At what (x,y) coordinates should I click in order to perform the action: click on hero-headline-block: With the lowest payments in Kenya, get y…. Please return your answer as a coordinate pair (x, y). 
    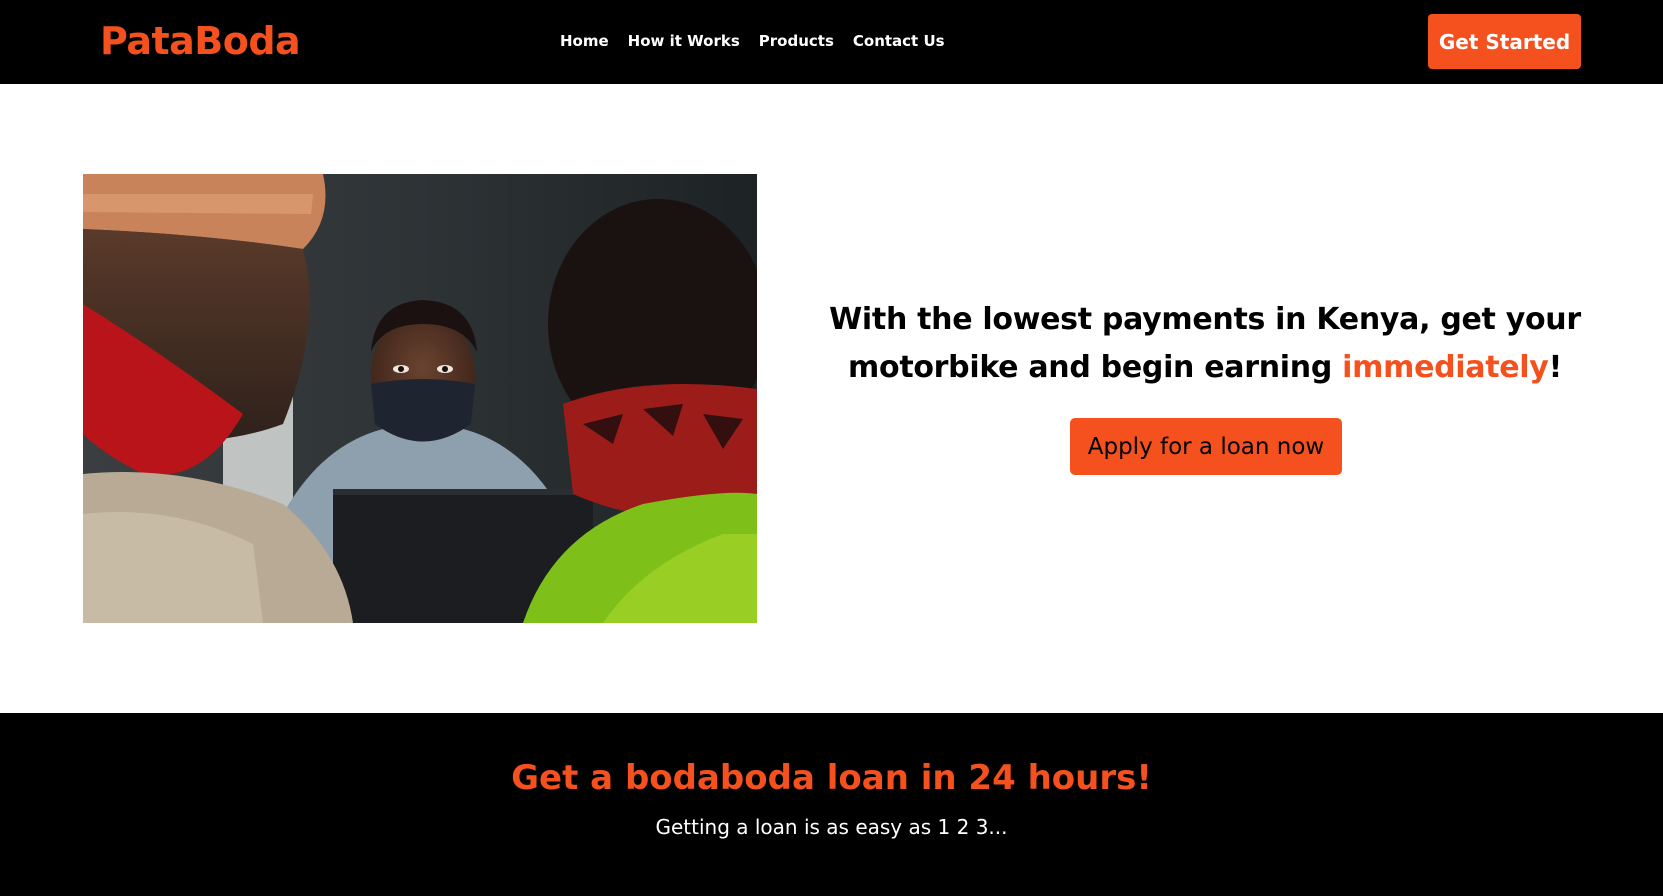
    Looking at the image, I should click on (1205, 344).